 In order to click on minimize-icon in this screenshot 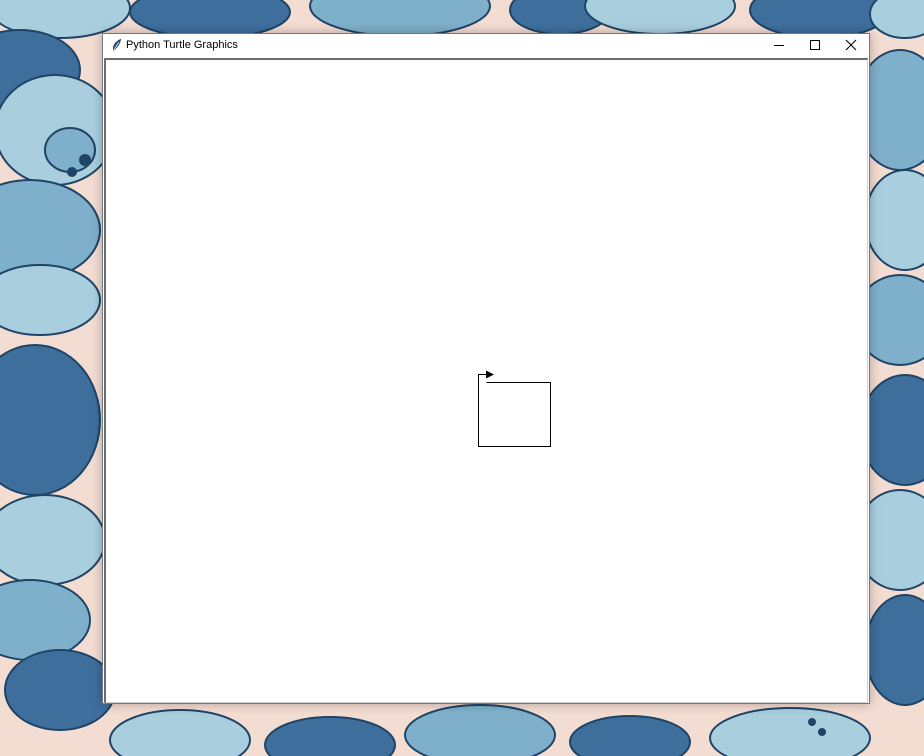, I will do `click(779, 45)`.